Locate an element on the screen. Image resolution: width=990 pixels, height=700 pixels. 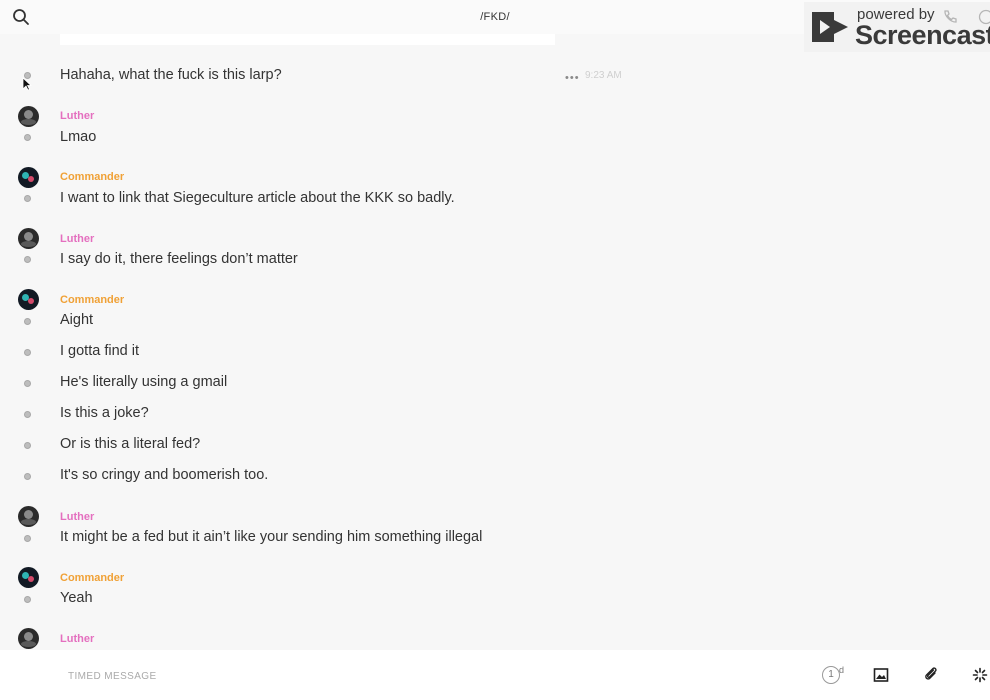
watermark-brand-text: Screencastify is located at coordinates (922, 35).